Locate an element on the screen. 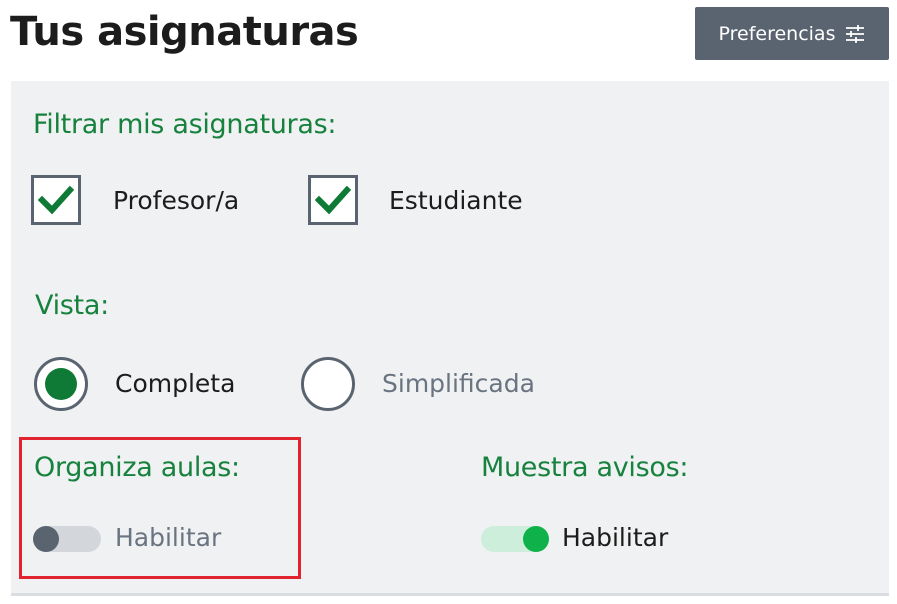 Image resolution: width=897 pixels, height=604 pixels. sliders-icon is located at coordinates (855, 33).